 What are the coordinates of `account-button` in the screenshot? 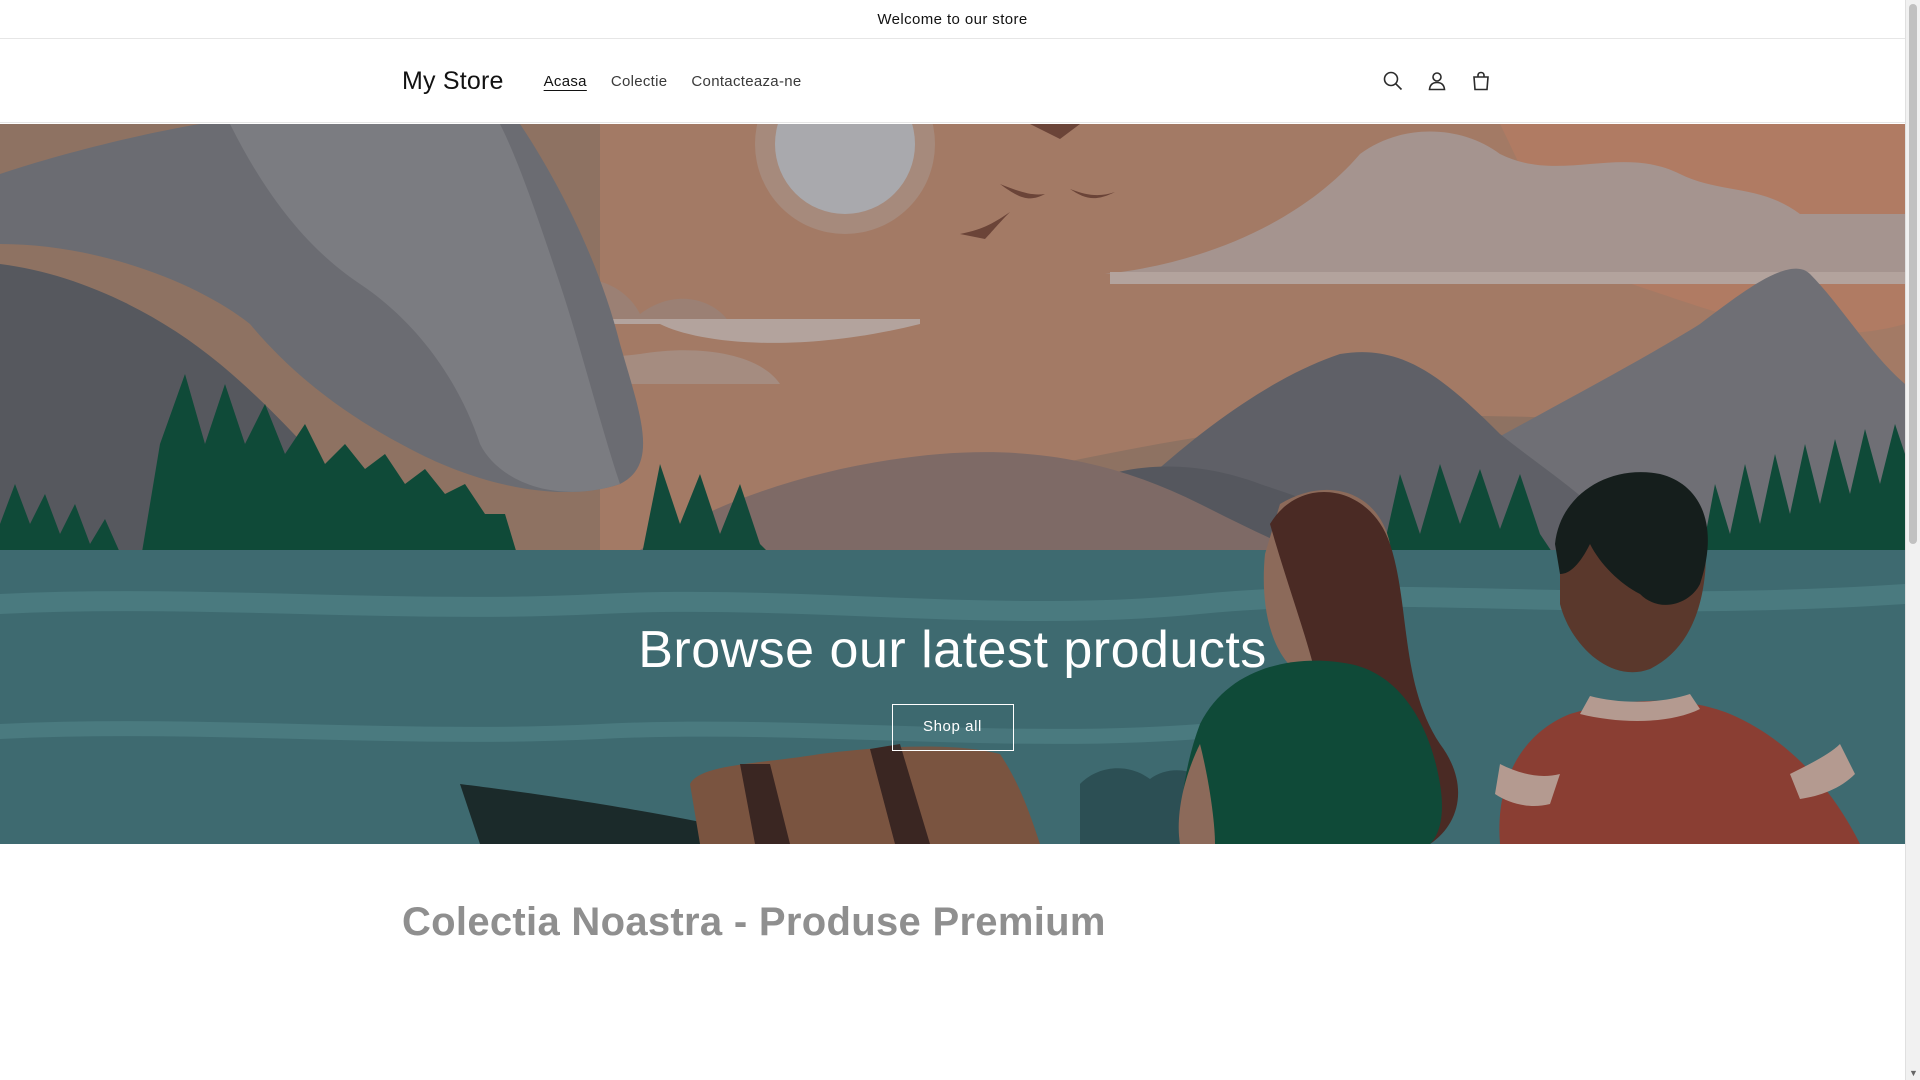 It's located at (1437, 81).